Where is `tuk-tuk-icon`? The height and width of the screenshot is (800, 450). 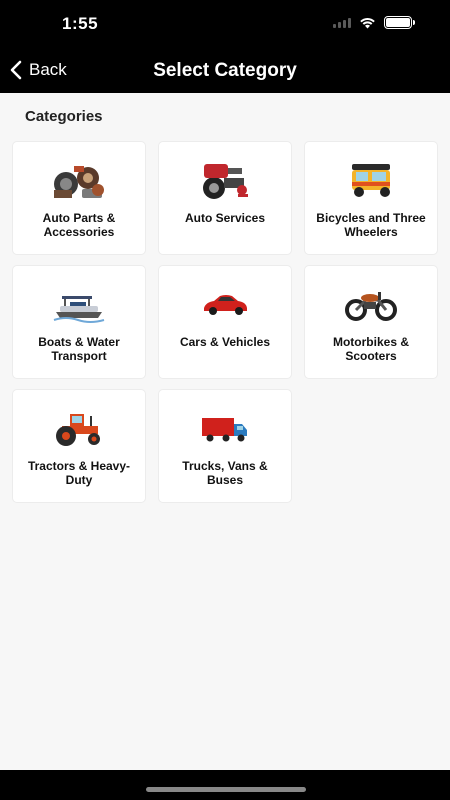 tuk-tuk-icon is located at coordinates (371, 180).